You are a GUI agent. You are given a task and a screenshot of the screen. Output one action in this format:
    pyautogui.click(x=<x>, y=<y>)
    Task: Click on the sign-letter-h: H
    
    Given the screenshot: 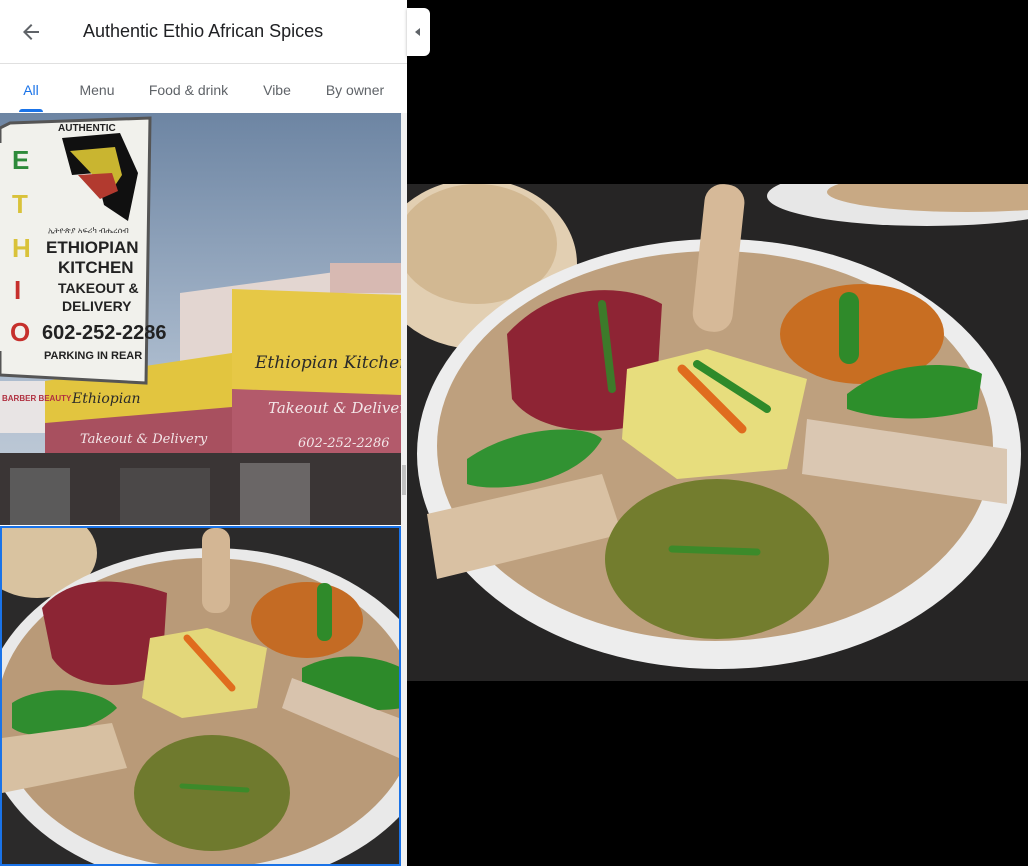 What is the action you would take?
    pyautogui.click(x=21, y=248)
    